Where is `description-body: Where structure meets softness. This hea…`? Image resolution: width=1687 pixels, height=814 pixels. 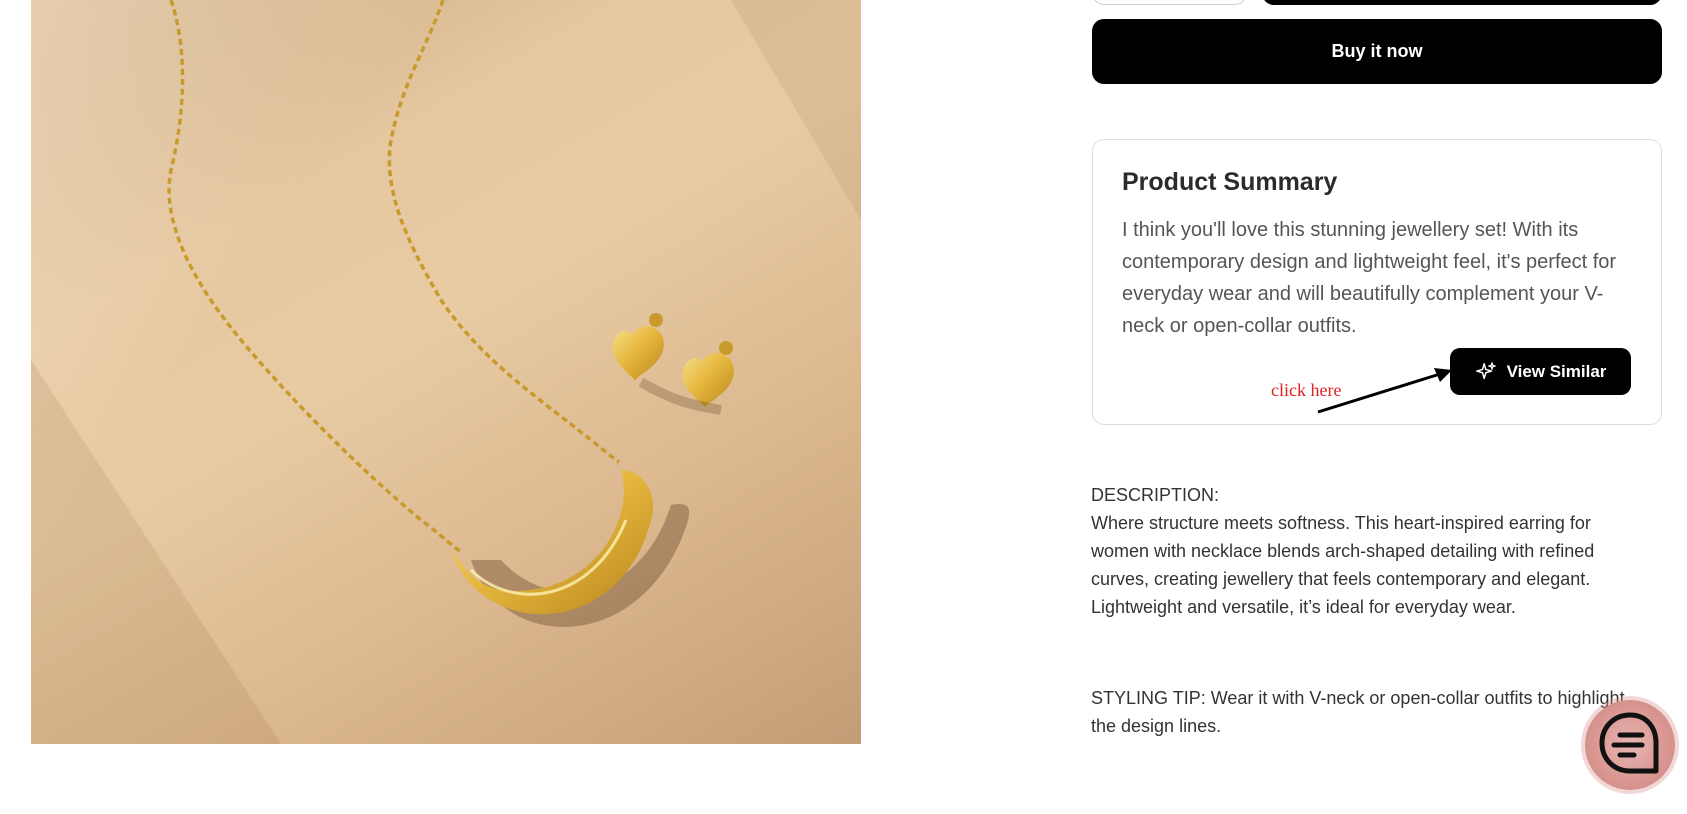
description-body: Where structure meets softness. This hea… is located at coordinates (1343, 565).